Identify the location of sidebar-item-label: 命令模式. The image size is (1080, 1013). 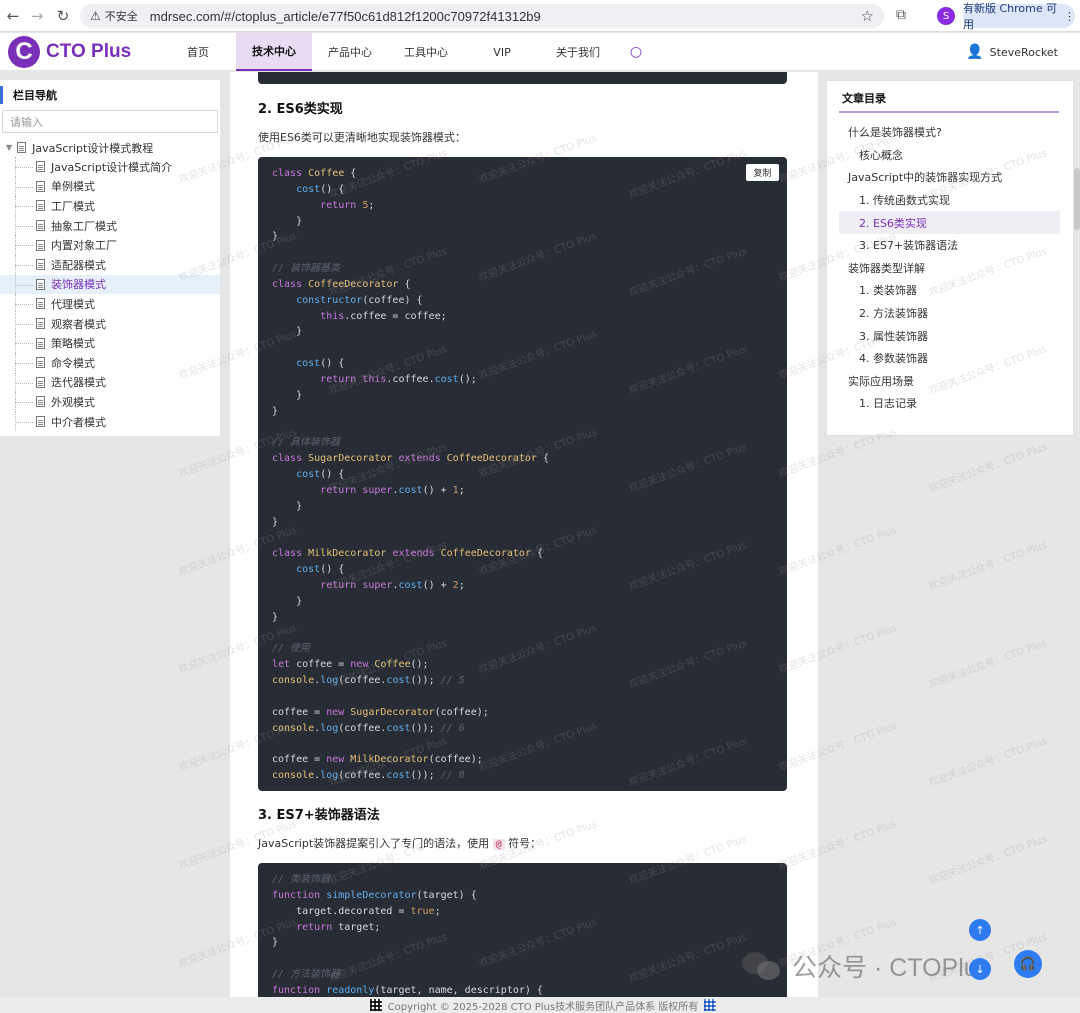
(73, 363).